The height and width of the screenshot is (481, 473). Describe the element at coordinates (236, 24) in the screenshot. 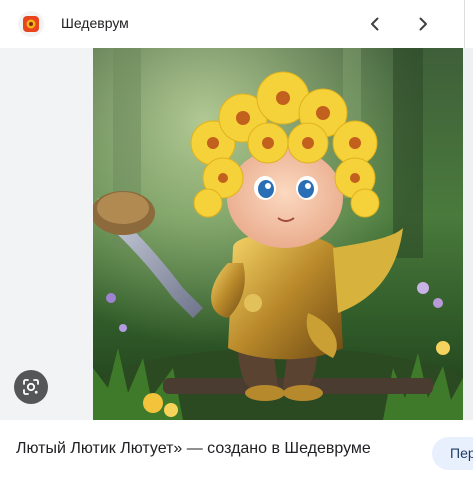

I see `viewer-header: Шедеврум` at that location.